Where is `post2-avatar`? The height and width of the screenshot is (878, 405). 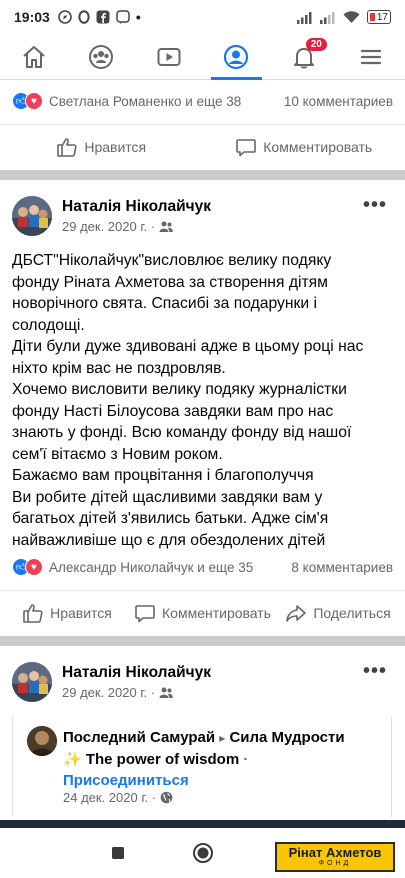 post2-avatar is located at coordinates (32, 682).